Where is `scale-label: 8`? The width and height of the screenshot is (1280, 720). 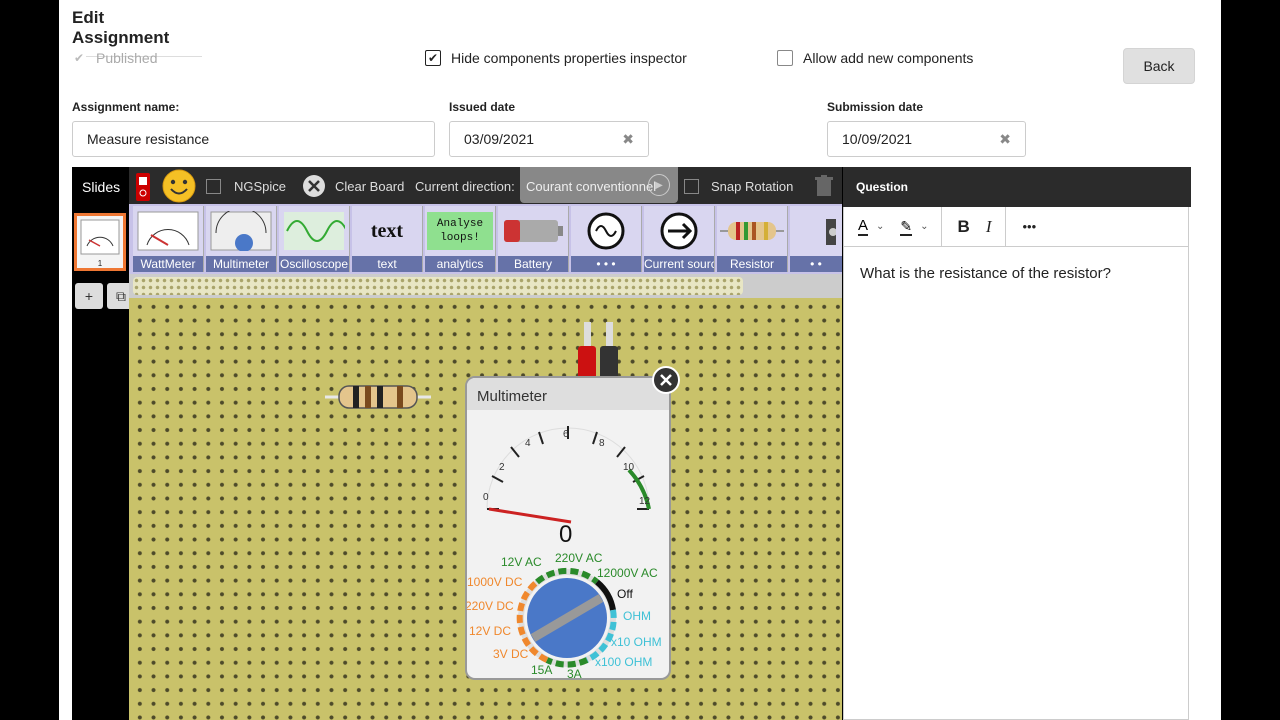 scale-label: 8 is located at coordinates (602, 443).